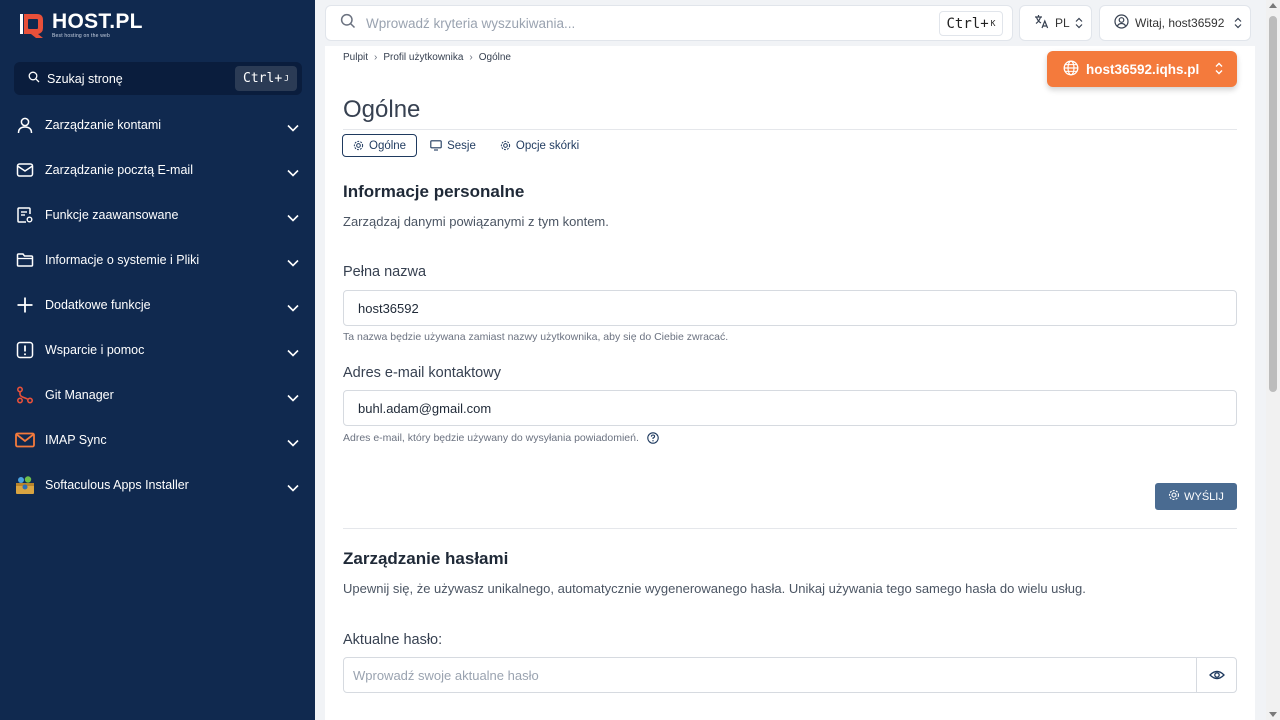 The height and width of the screenshot is (720, 1280). What do you see at coordinates (1273, 5) in the screenshot?
I see `scroll-up-arrow-icon` at bounding box center [1273, 5].